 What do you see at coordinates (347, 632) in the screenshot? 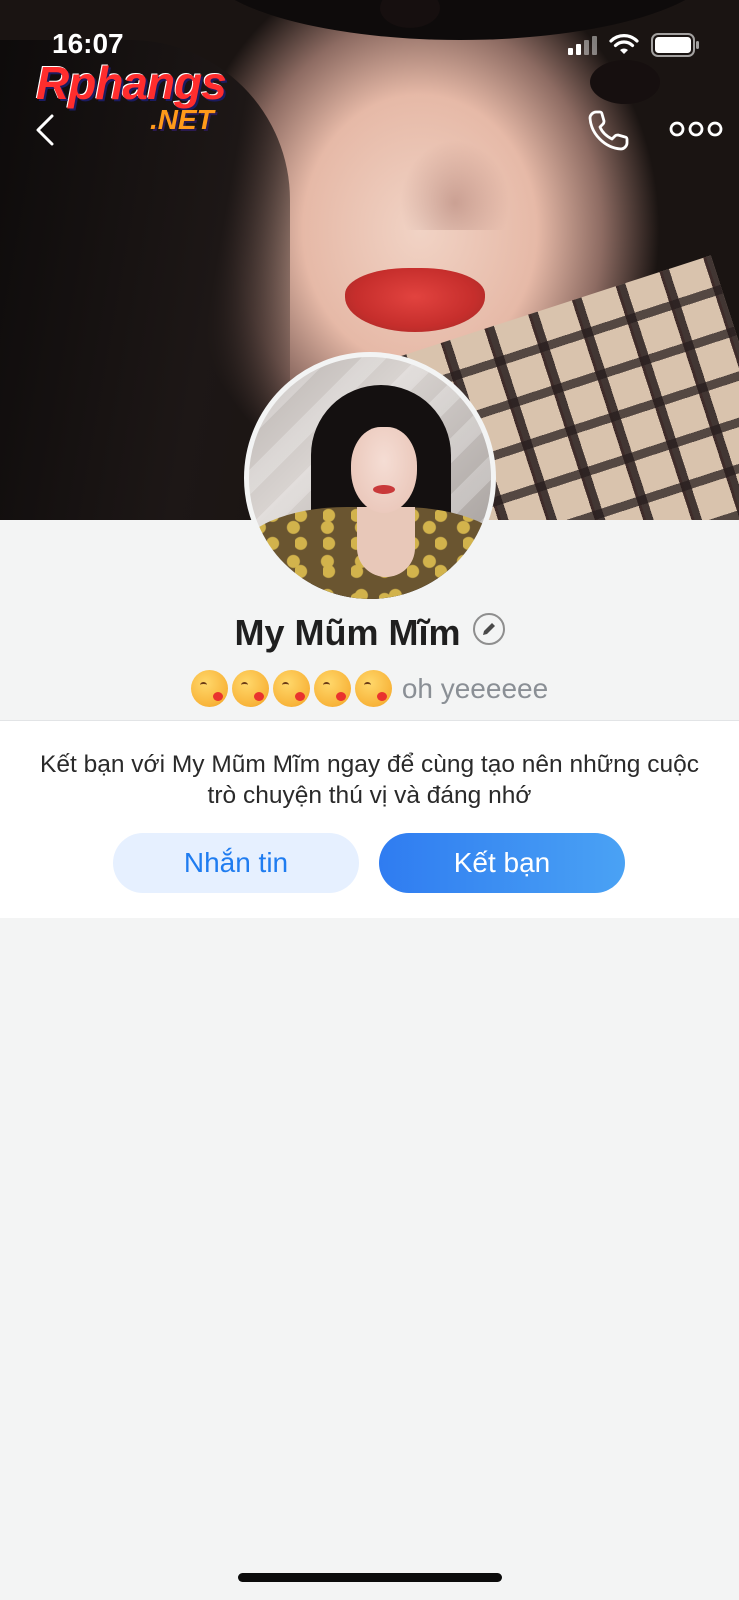
I see `profile-name: My Mũm Mĩm` at bounding box center [347, 632].